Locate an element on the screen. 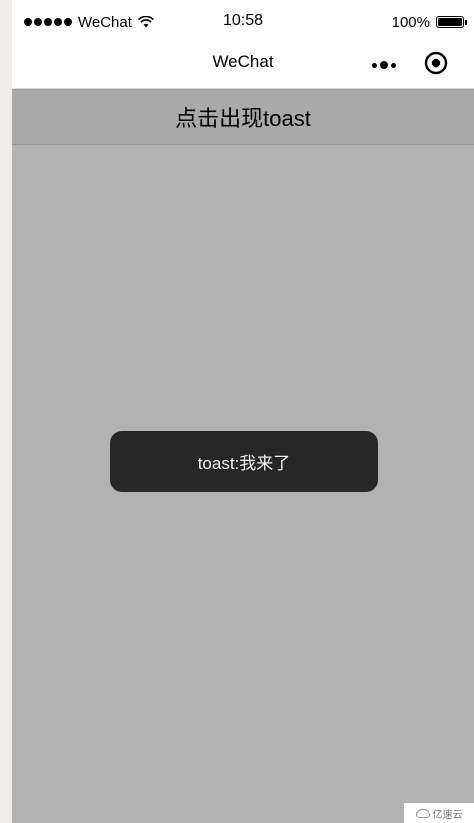 The width and height of the screenshot is (474, 823). toast-text: toast:我来了 is located at coordinates (244, 463).